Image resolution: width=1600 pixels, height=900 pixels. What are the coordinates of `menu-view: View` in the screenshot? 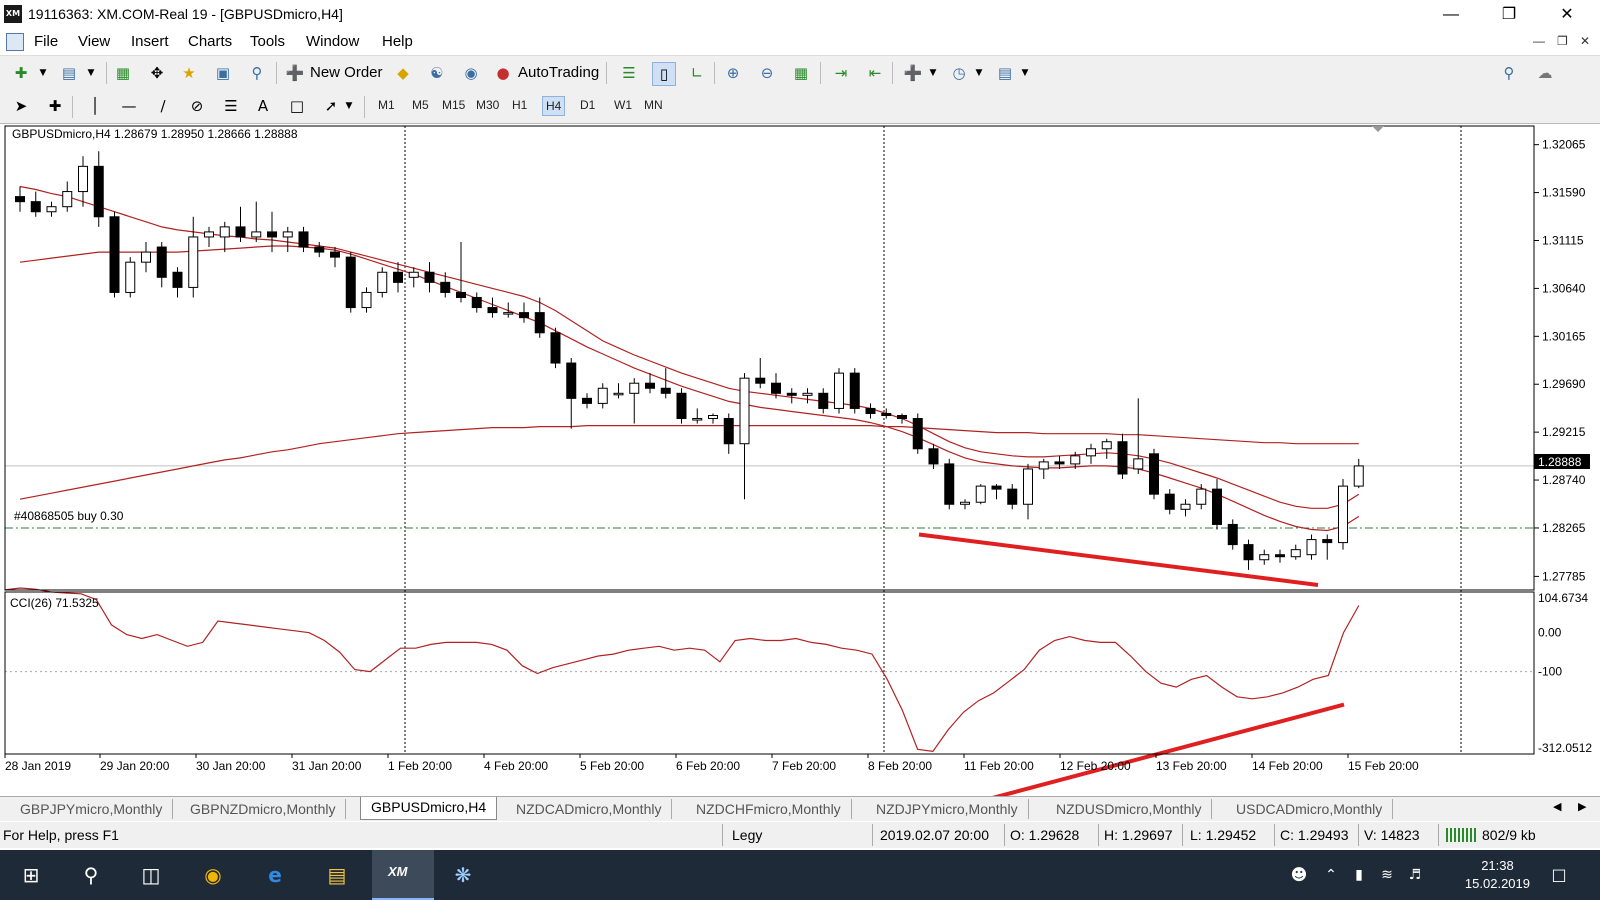 It's located at (94, 41).